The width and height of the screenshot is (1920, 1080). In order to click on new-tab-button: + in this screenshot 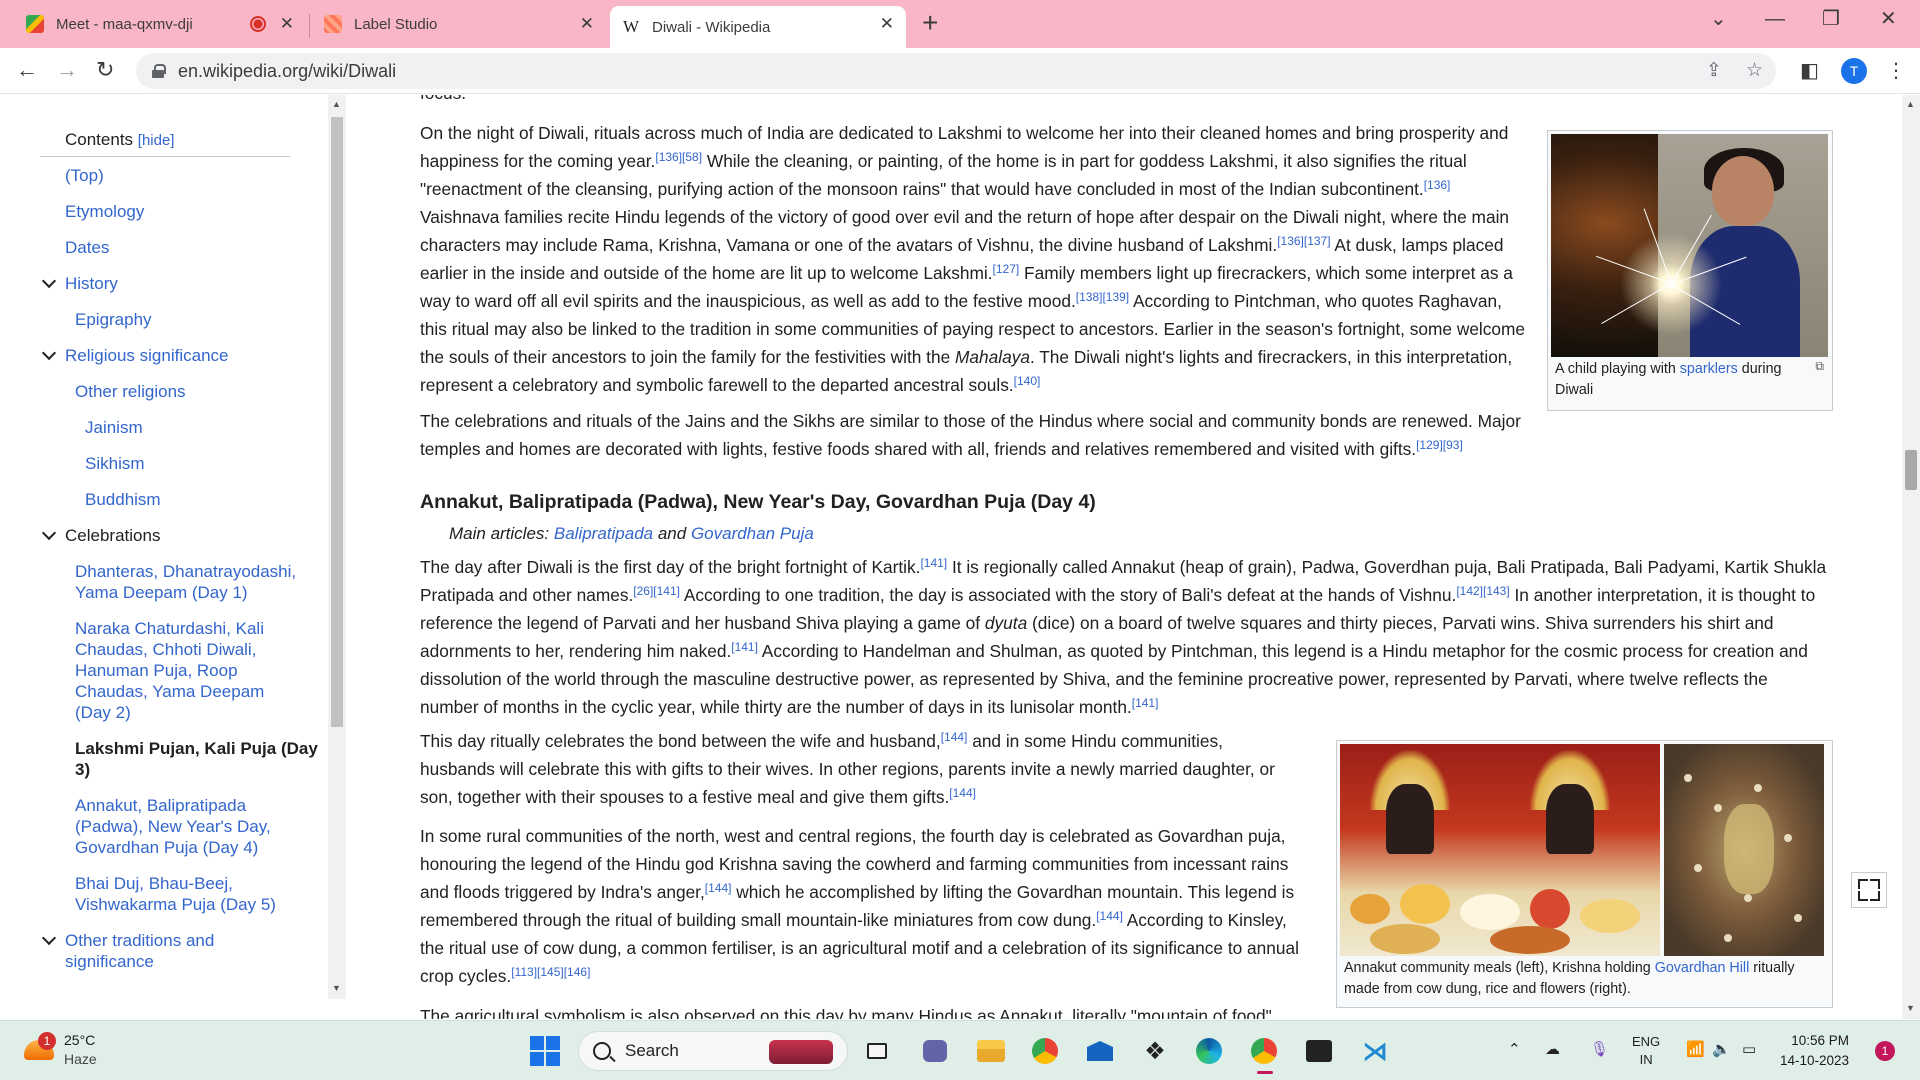, I will do `click(930, 23)`.